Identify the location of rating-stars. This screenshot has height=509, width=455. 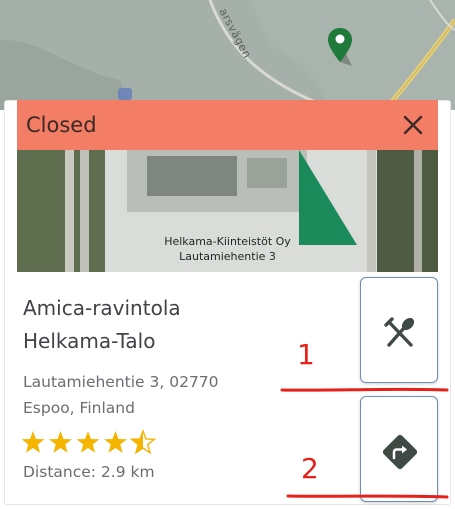
(89, 441).